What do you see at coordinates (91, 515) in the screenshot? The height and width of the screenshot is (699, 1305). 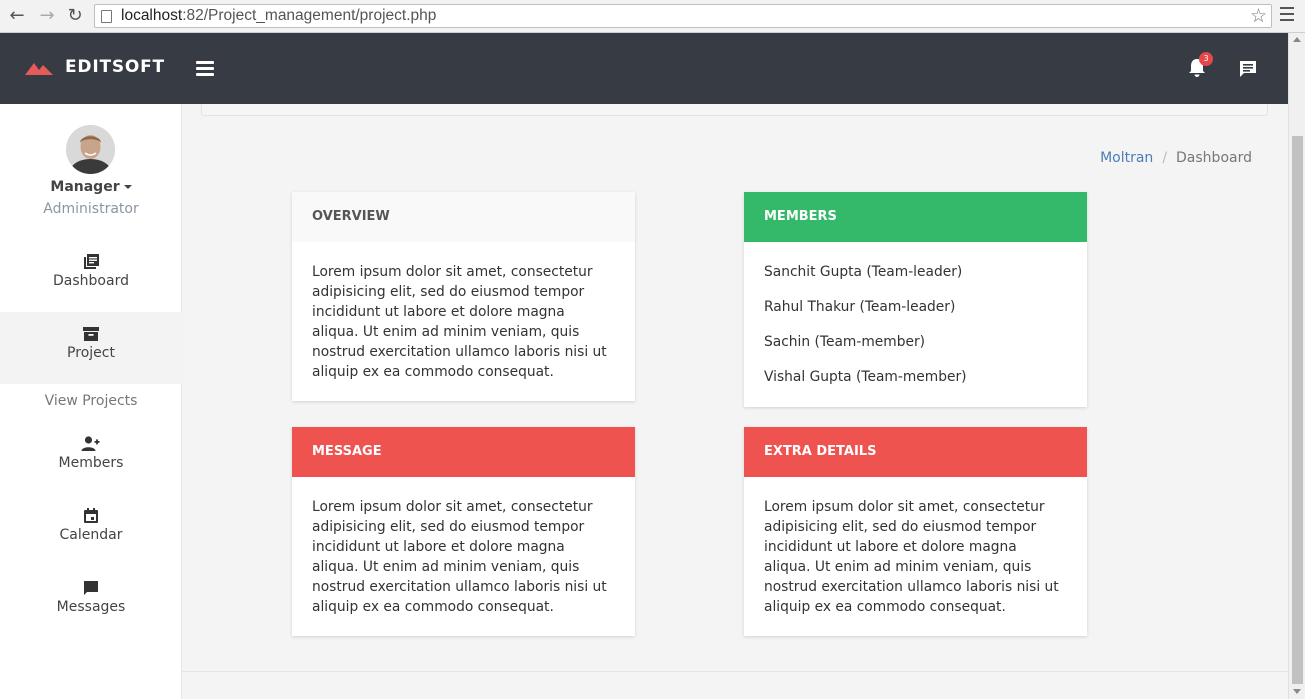 I see `calendar-icon` at bounding box center [91, 515].